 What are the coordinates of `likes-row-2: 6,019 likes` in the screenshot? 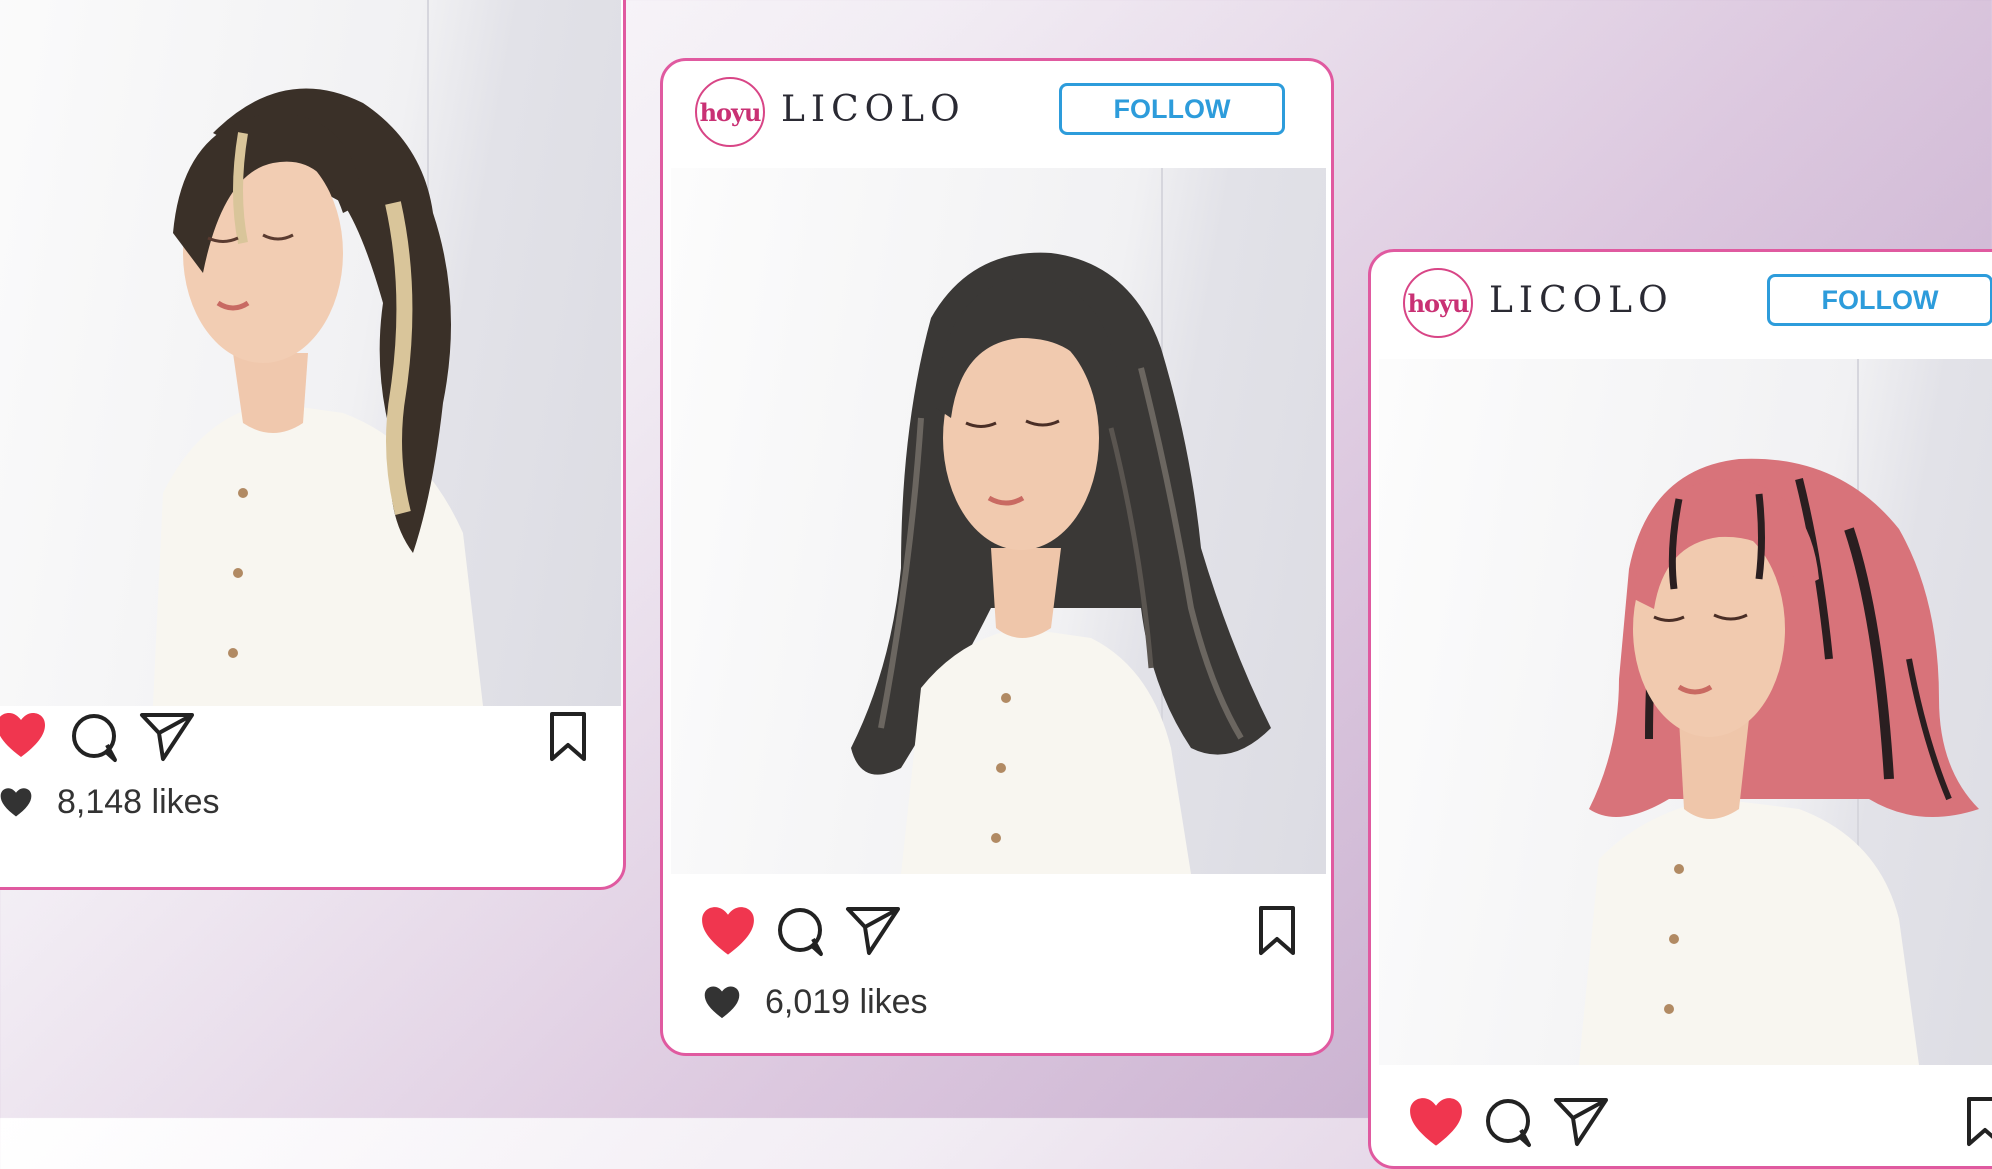 It's located at (997, 1001).